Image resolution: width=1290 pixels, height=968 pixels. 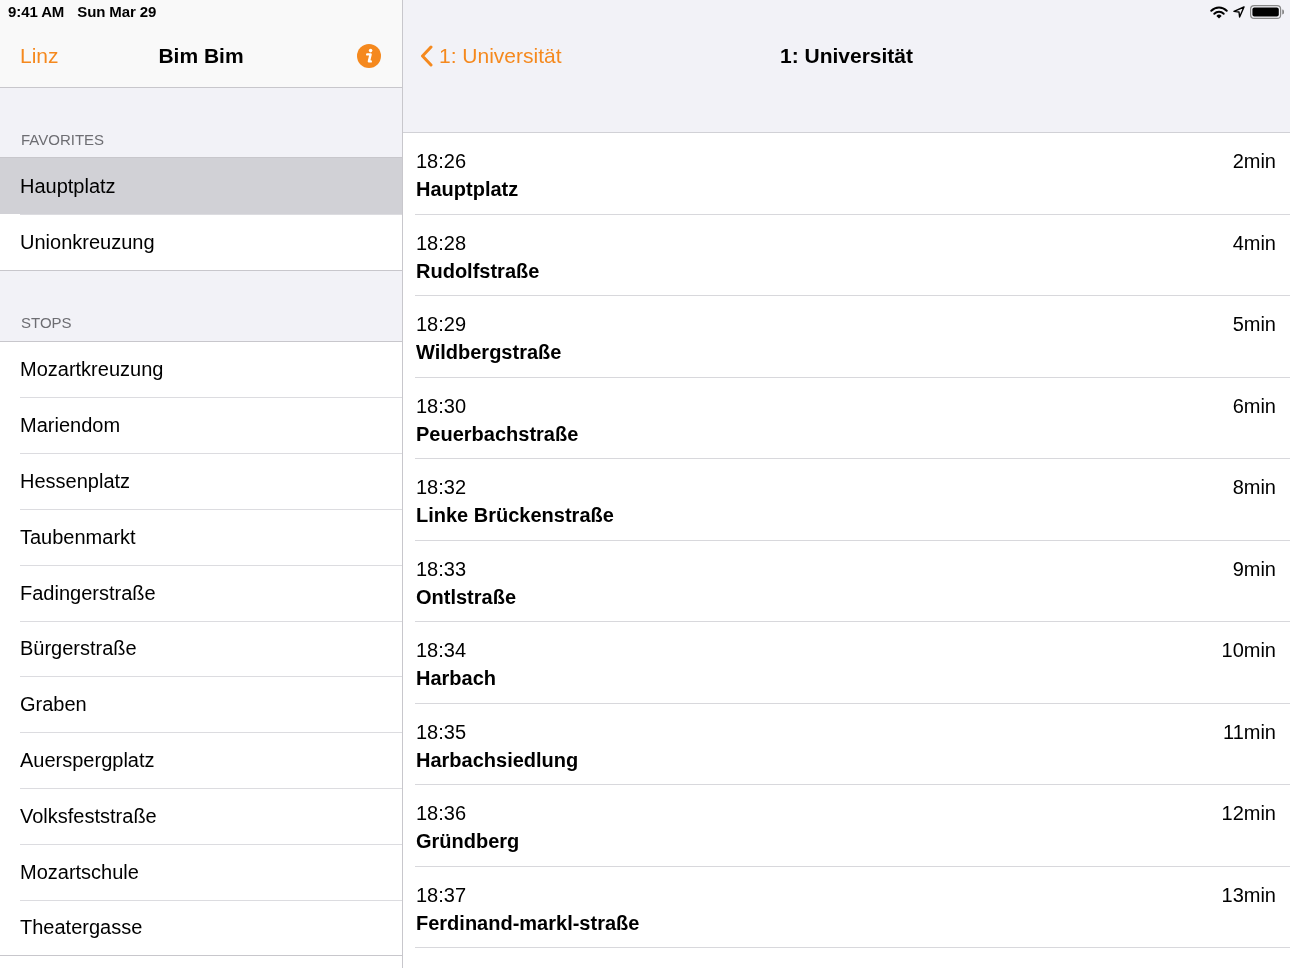 What do you see at coordinates (1254, 406) in the screenshot?
I see `minutes-until-departure: 6min` at bounding box center [1254, 406].